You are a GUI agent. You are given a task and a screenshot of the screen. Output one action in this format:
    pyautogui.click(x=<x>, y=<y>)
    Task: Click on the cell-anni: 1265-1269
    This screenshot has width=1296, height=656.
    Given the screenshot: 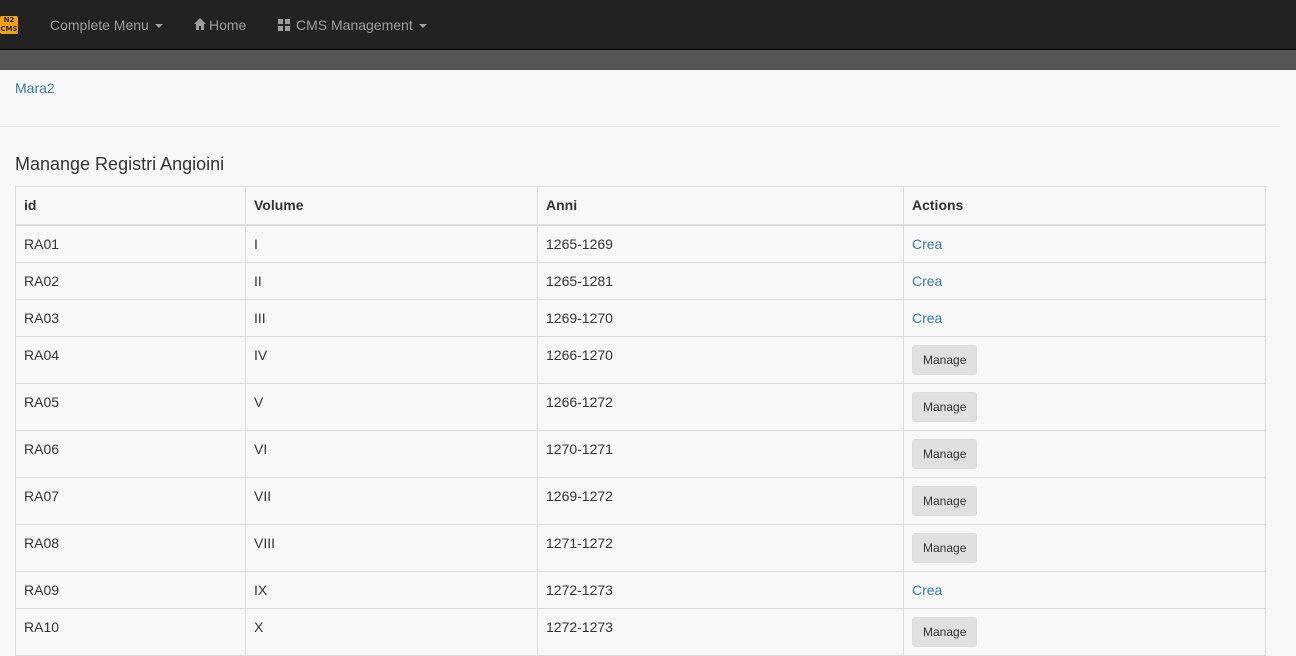 What is the action you would take?
    pyautogui.click(x=720, y=243)
    